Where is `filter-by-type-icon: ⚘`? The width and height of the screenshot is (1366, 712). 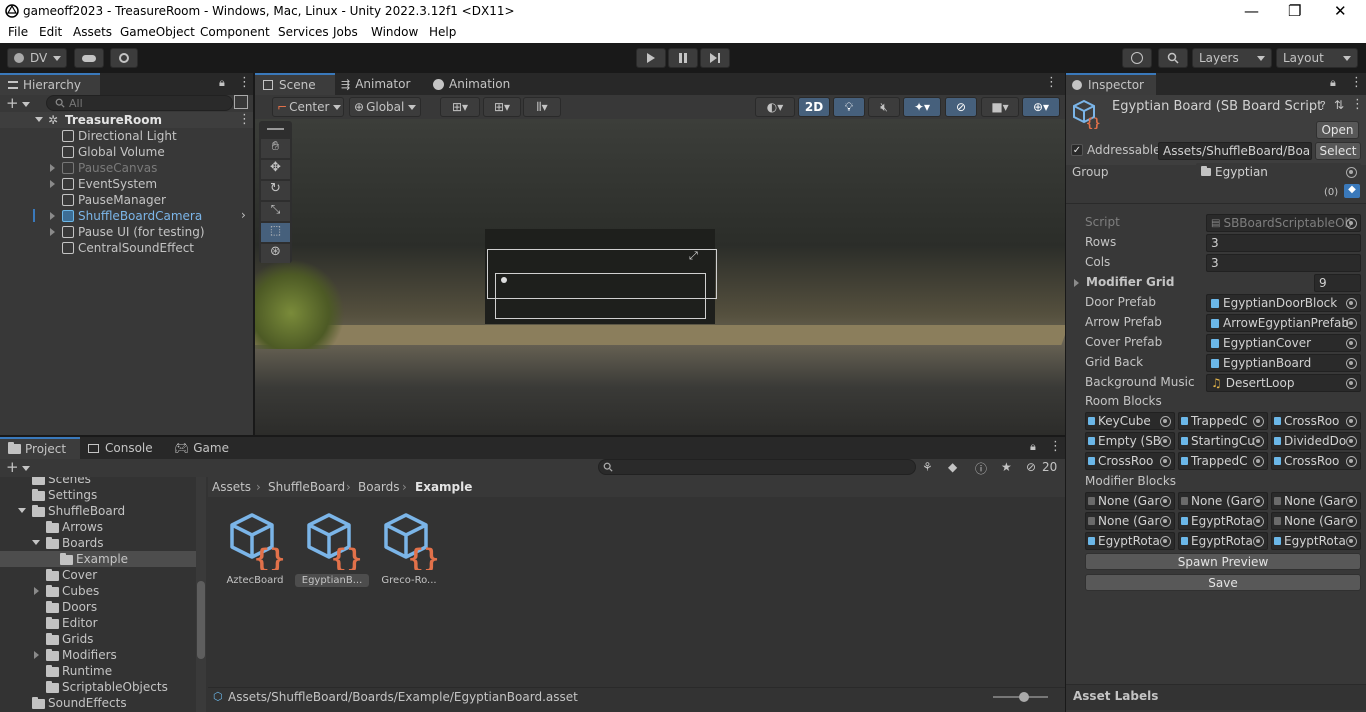
filter-by-type-icon: ⚘ is located at coordinates (927, 467).